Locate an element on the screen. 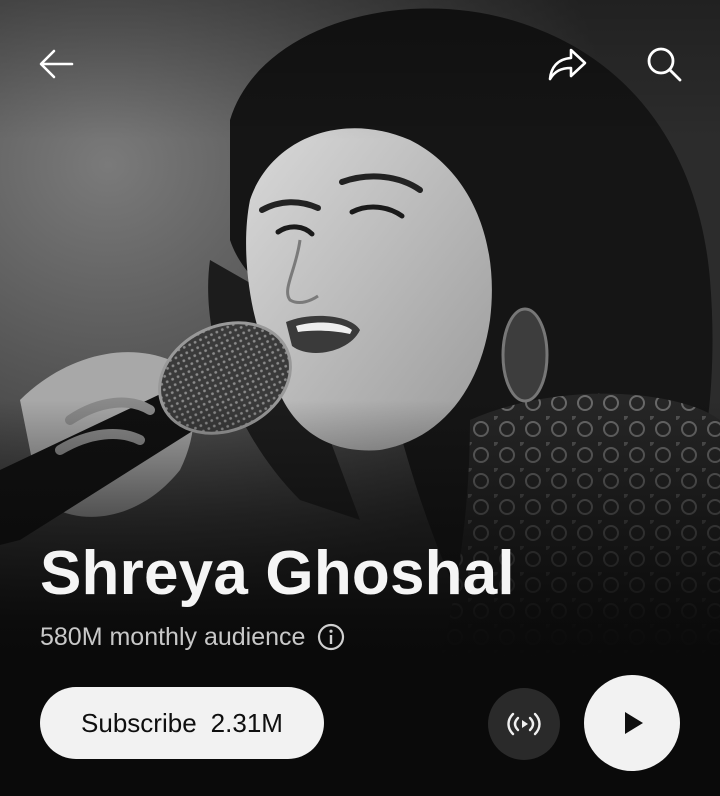  back-button is located at coordinates (56, 64).